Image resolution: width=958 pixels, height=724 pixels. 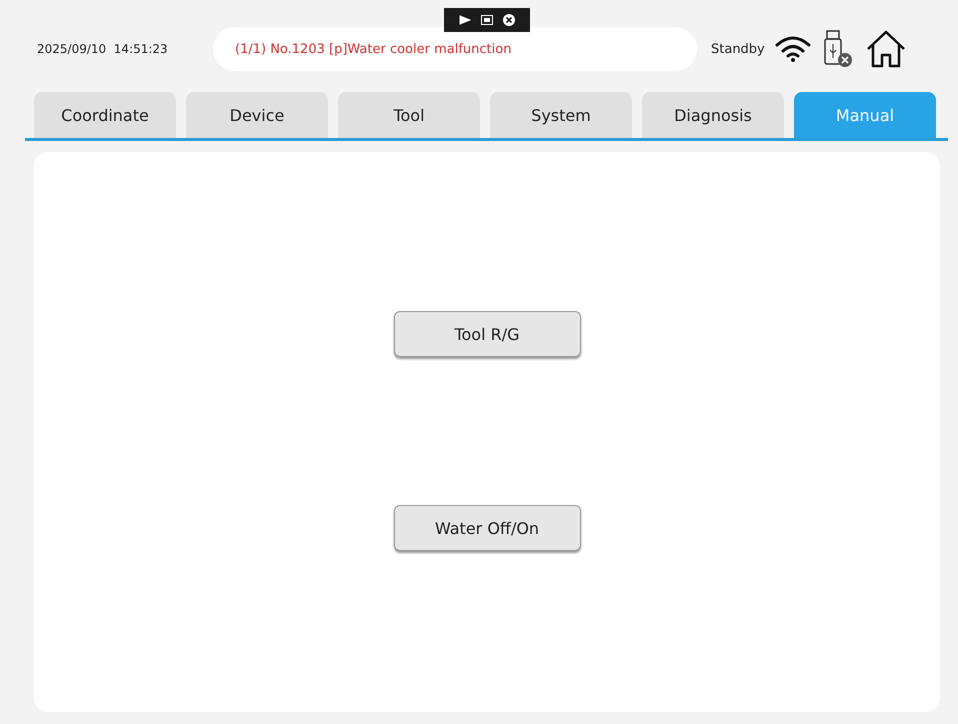 I want to click on window-icon, so click(x=487, y=20).